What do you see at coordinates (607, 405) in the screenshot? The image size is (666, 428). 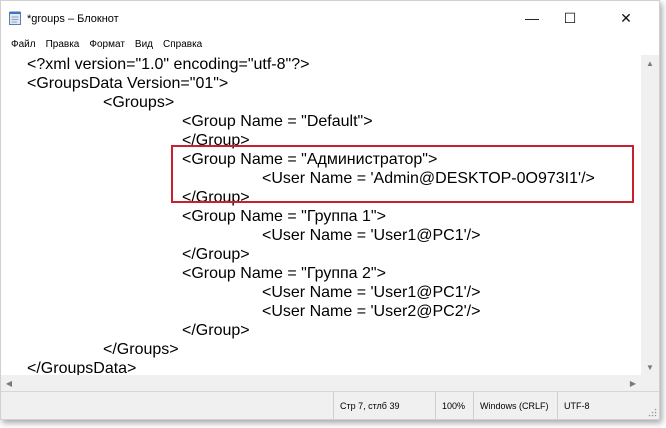 I see `status-encoding: UTF-8` at bounding box center [607, 405].